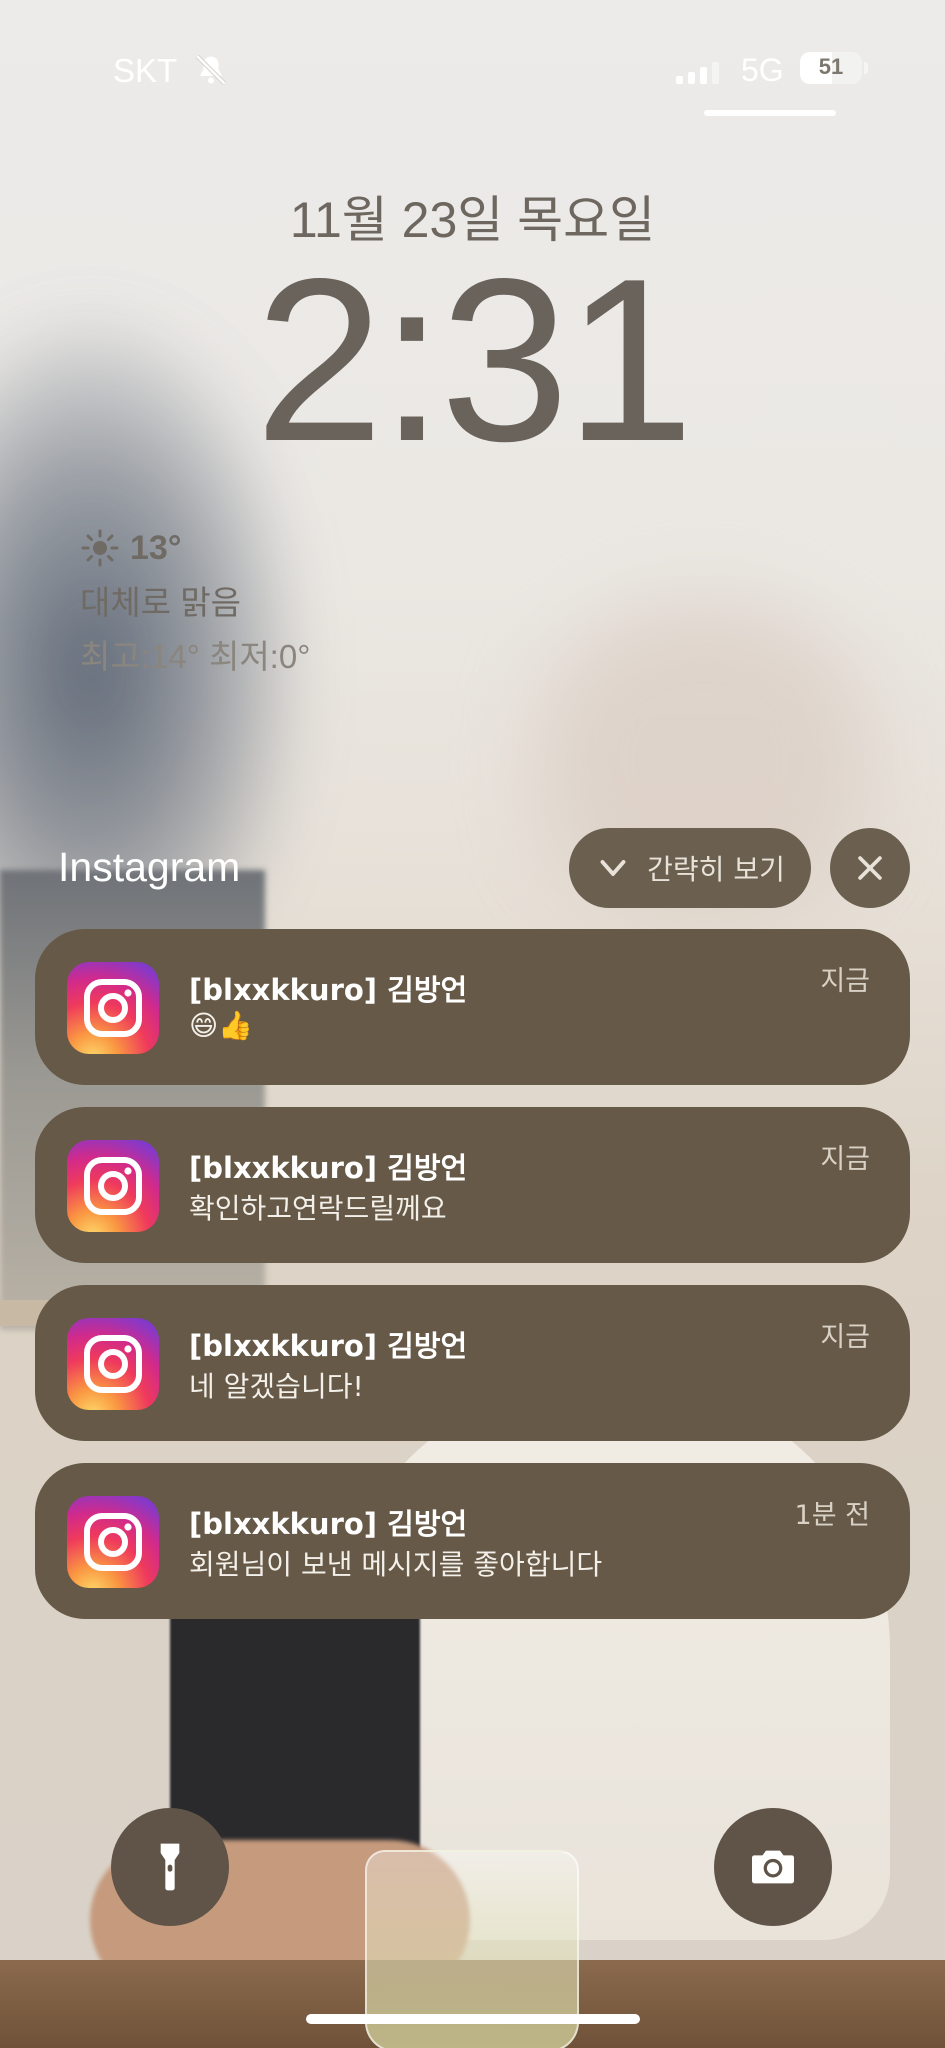 Image resolution: width=945 pixels, height=2048 pixels. Describe the element at coordinates (716, 869) in the screenshot. I see `show-less-label: 간략히 보기` at that location.